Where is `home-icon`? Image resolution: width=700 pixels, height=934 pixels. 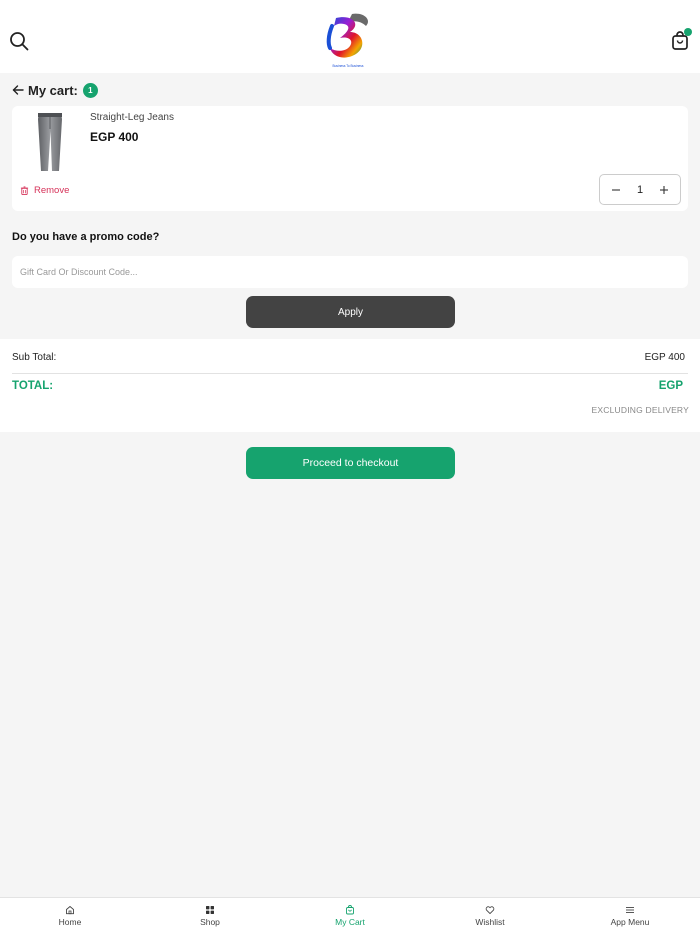 home-icon is located at coordinates (70, 910).